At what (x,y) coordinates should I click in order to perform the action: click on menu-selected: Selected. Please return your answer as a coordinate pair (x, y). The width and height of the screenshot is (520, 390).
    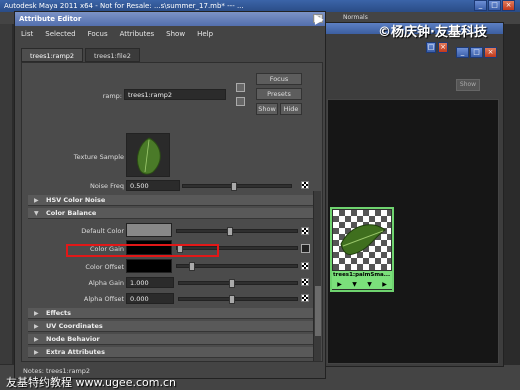
    Looking at the image, I should click on (60, 34).